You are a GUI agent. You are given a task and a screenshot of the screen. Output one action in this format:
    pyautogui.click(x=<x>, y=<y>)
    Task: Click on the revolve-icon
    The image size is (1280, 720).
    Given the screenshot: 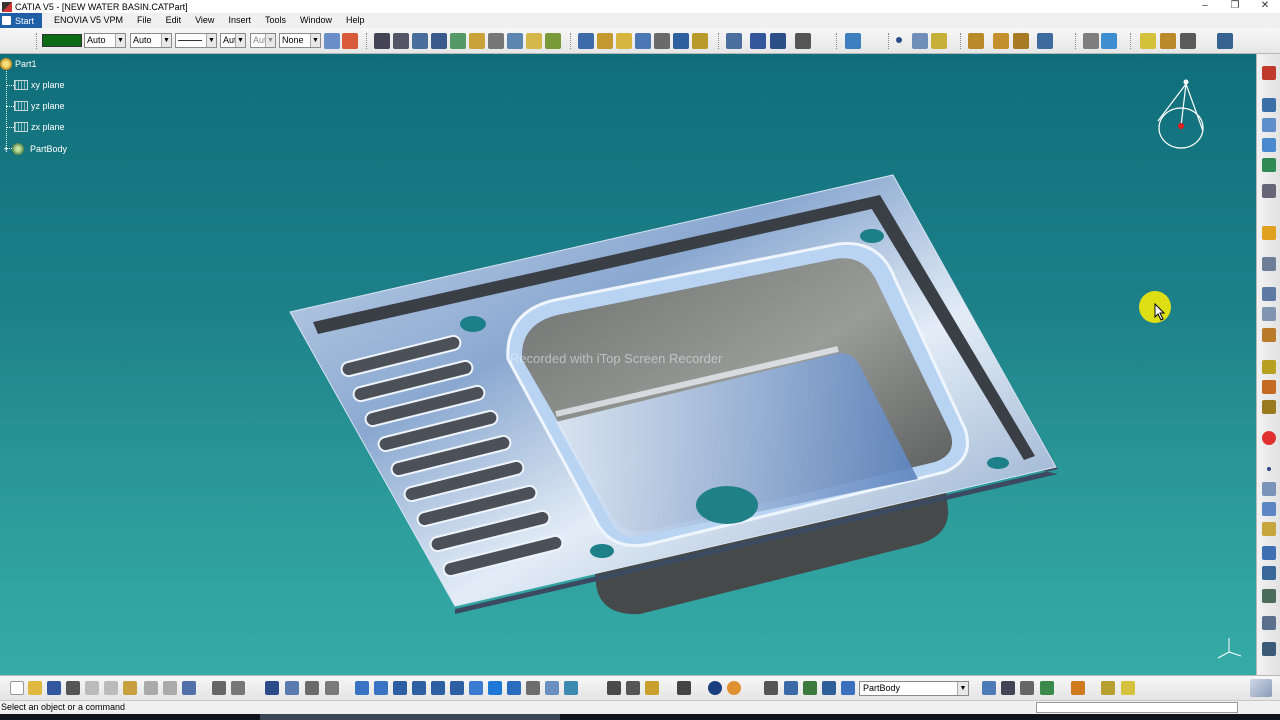 What is the action you would take?
    pyautogui.click(x=1269, y=573)
    